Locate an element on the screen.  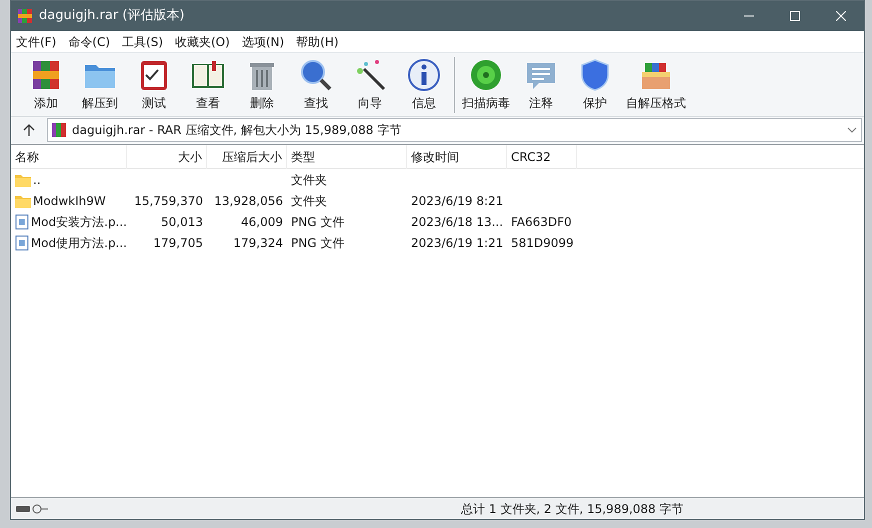
toolbar-button: 查看 is located at coordinates (208, 84).